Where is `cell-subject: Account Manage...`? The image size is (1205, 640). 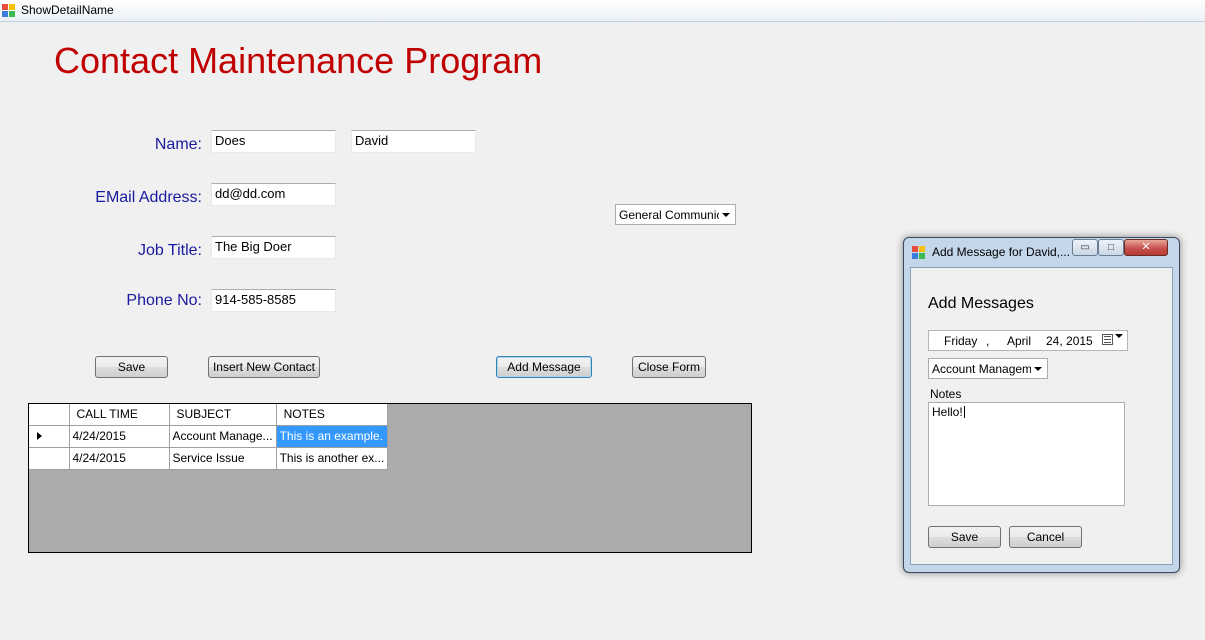 cell-subject: Account Manage... is located at coordinates (223, 436).